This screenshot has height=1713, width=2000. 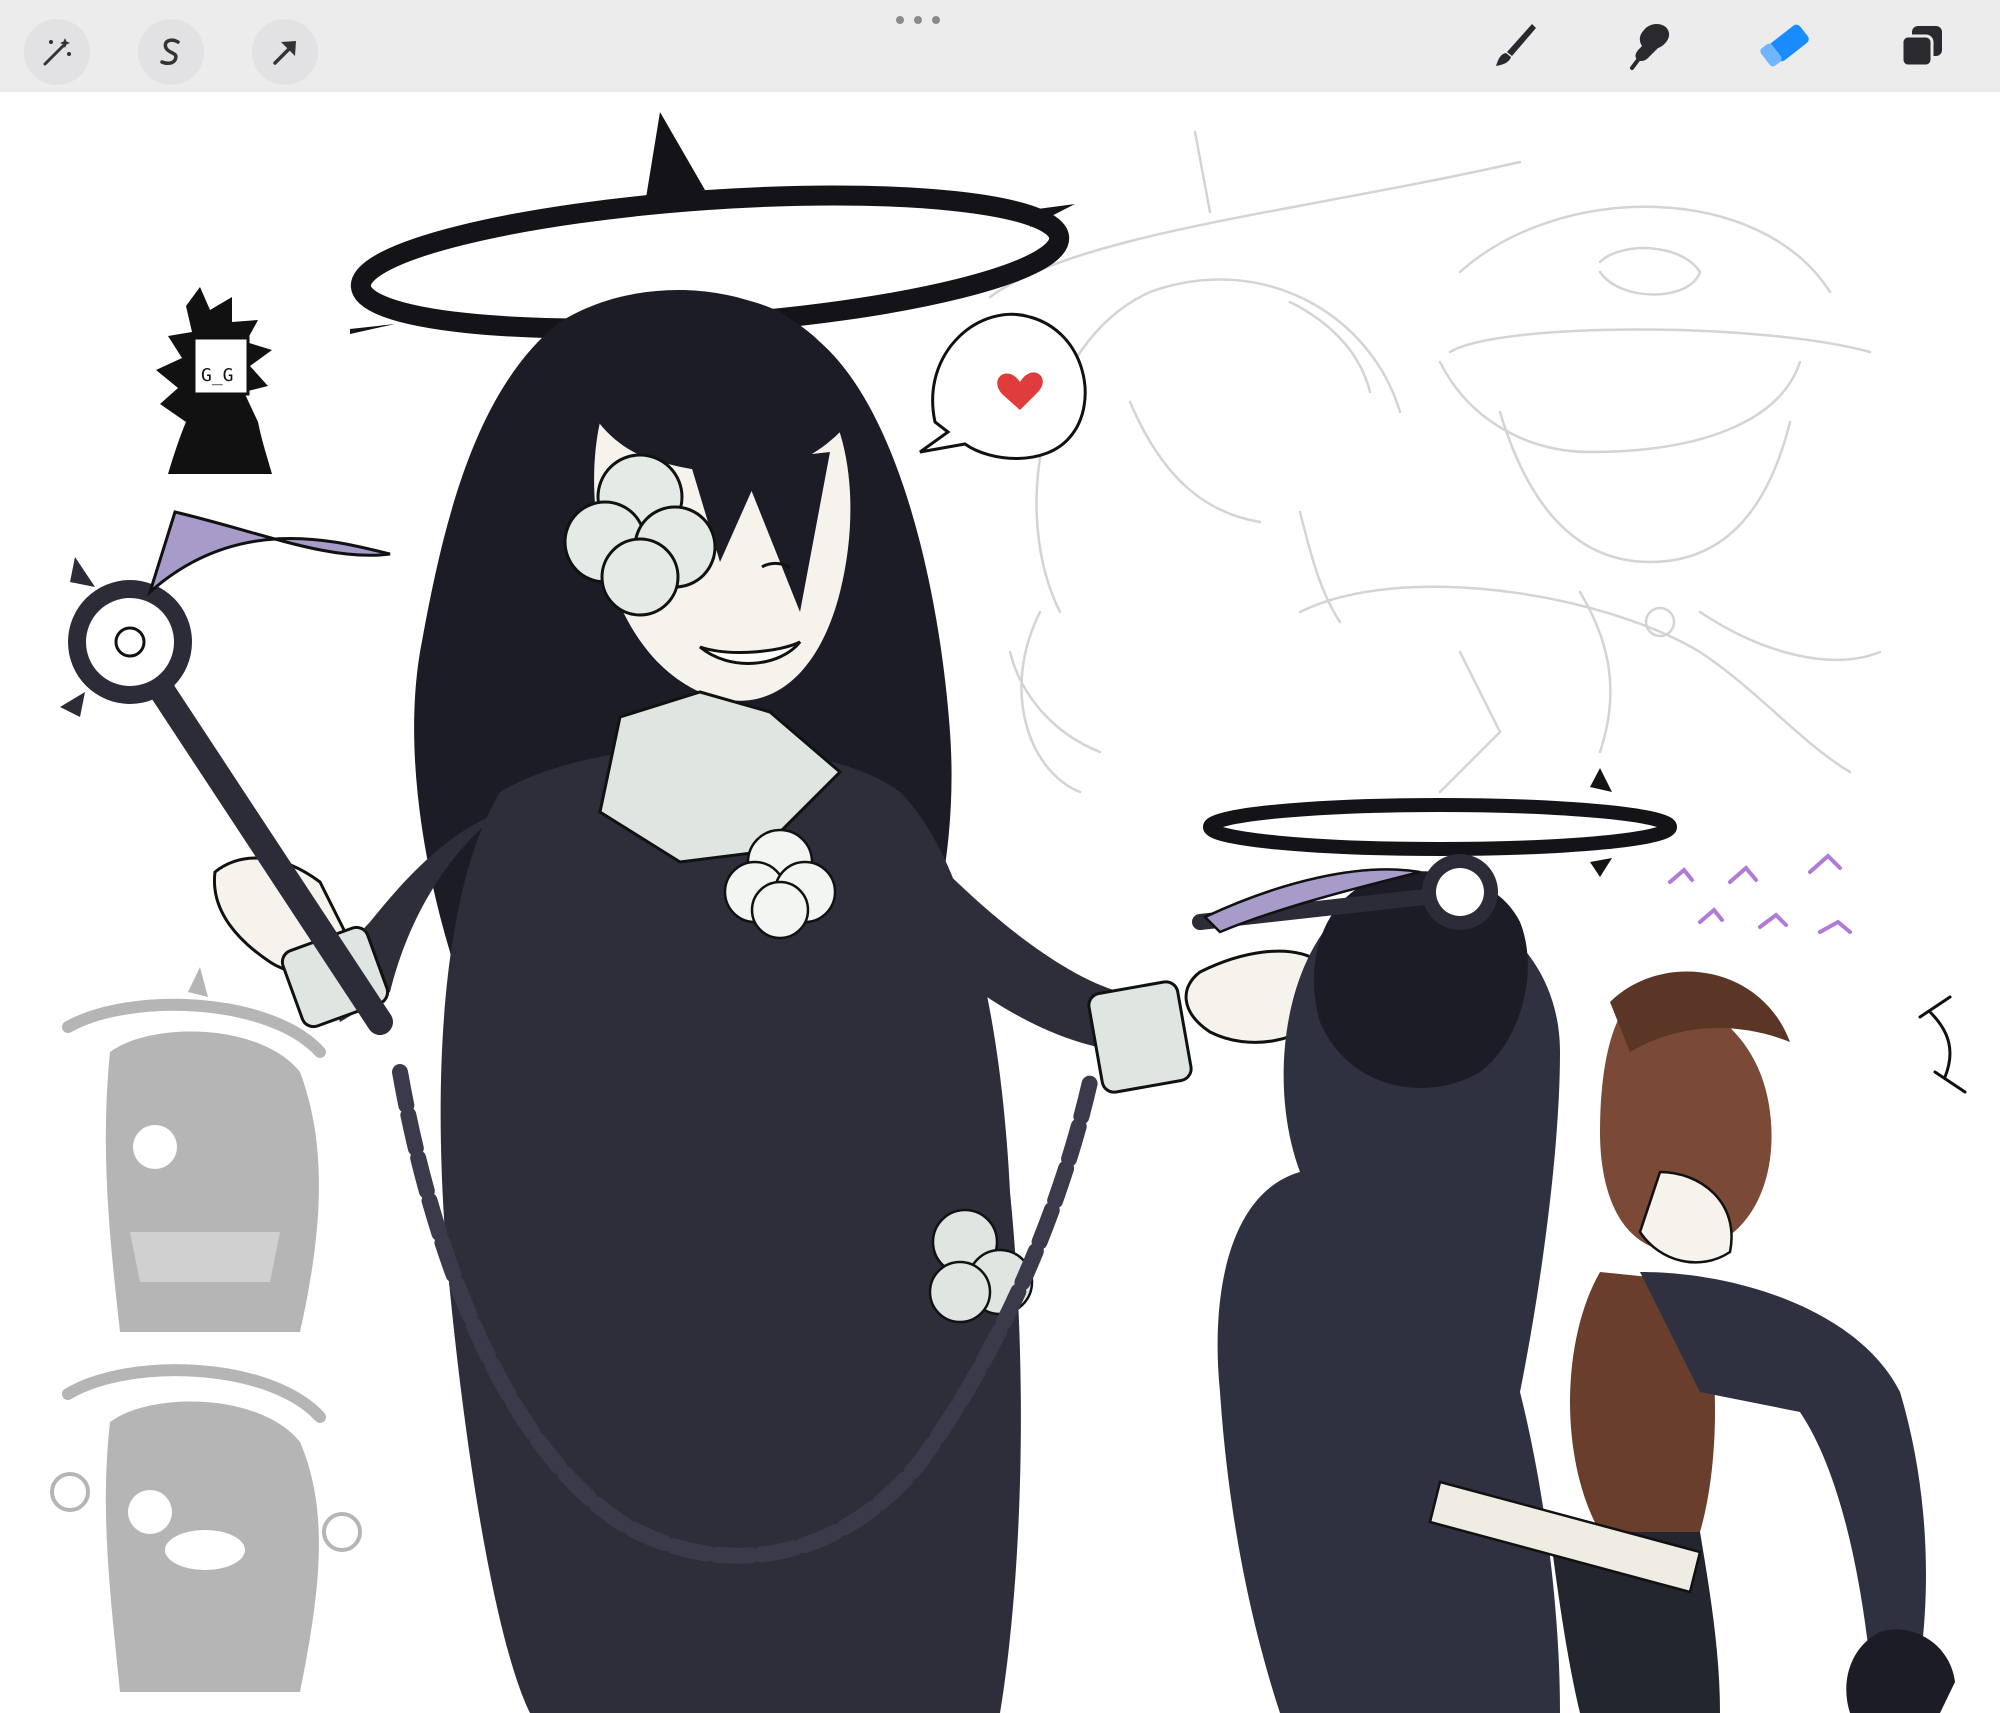 I want to click on brush-icon, so click(x=1516, y=46).